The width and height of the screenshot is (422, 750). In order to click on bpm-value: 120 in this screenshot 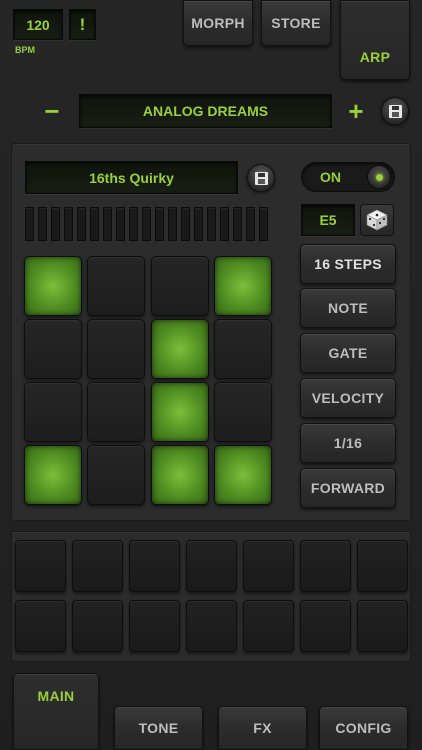, I will do `click(38, 24)`.